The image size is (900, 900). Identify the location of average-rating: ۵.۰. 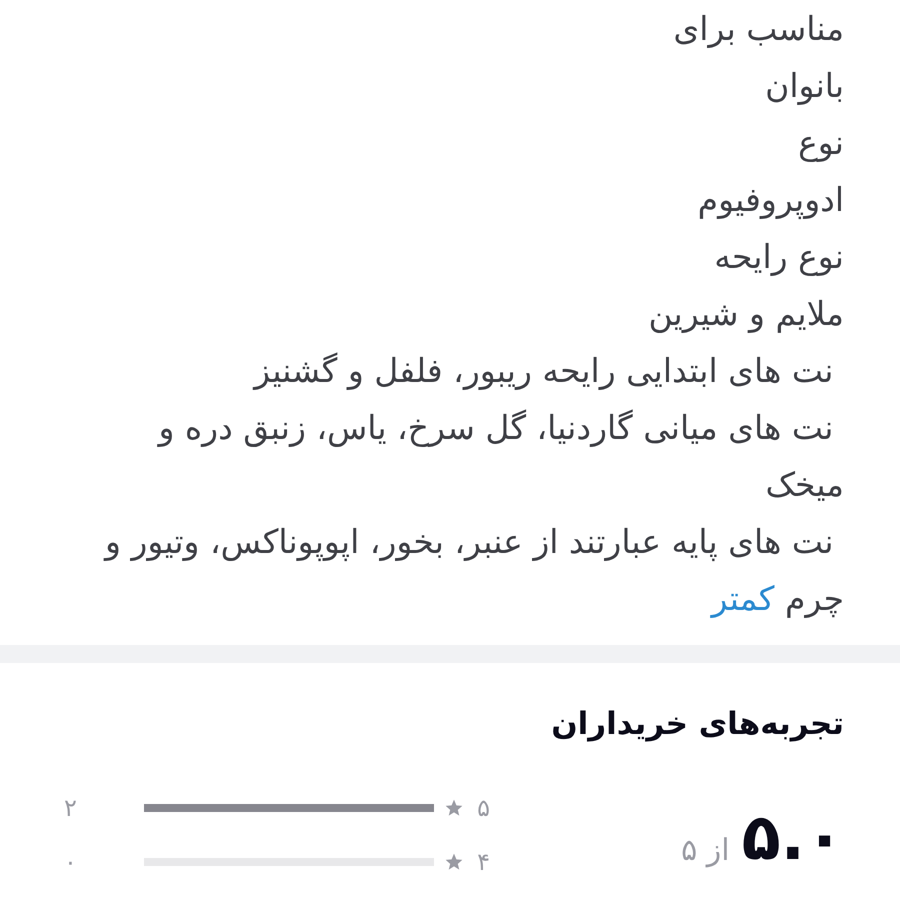
(793, 838).